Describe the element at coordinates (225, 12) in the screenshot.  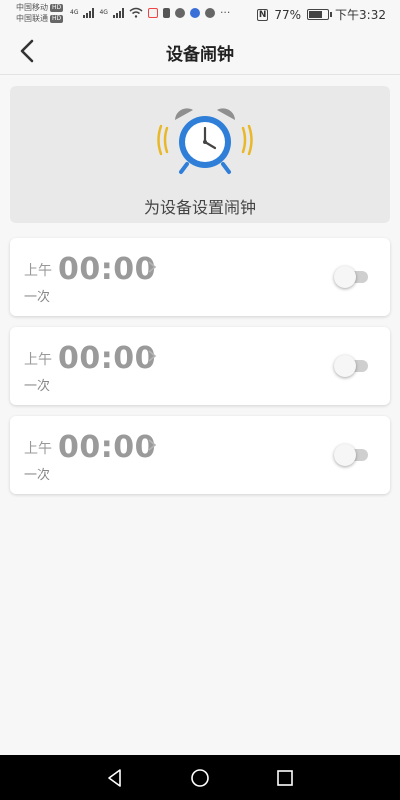
I see `more-icon: ···` at that location.